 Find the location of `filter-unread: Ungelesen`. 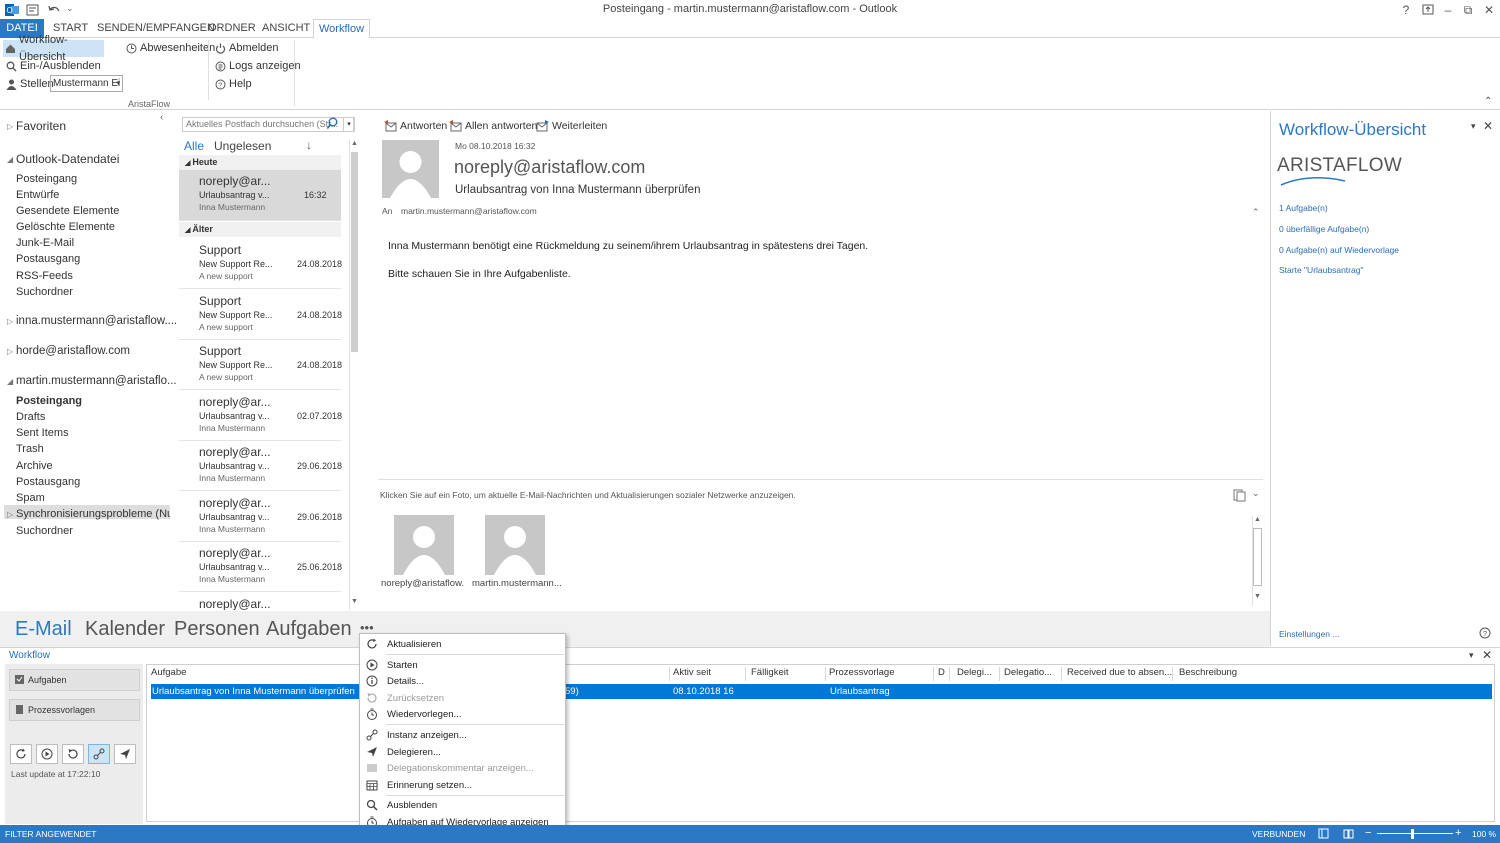

filter-unread: Ungelesen is located at coordinates (242, 146).